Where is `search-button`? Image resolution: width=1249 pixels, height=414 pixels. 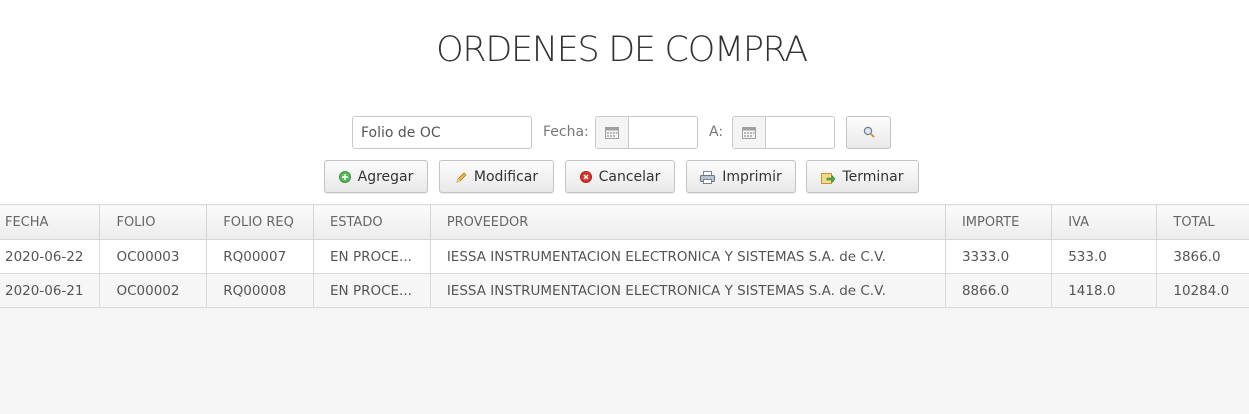 search-button is located at coordinates (868, 132).